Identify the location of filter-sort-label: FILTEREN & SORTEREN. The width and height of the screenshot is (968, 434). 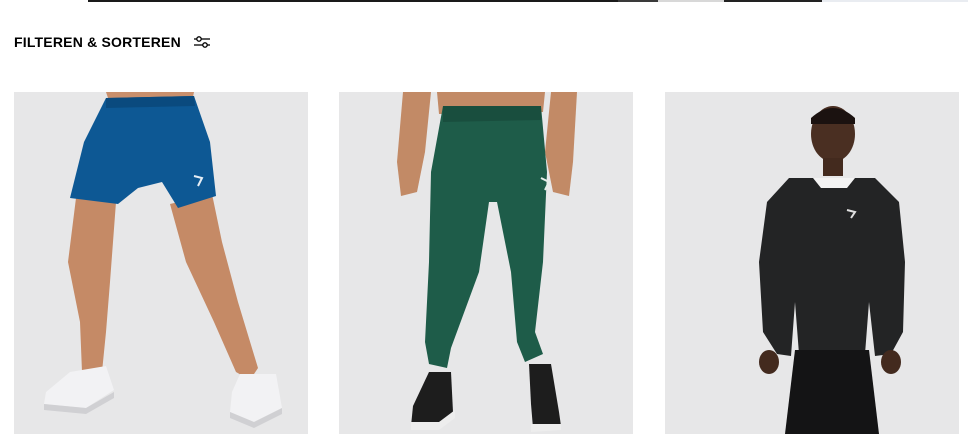
(97, 42).